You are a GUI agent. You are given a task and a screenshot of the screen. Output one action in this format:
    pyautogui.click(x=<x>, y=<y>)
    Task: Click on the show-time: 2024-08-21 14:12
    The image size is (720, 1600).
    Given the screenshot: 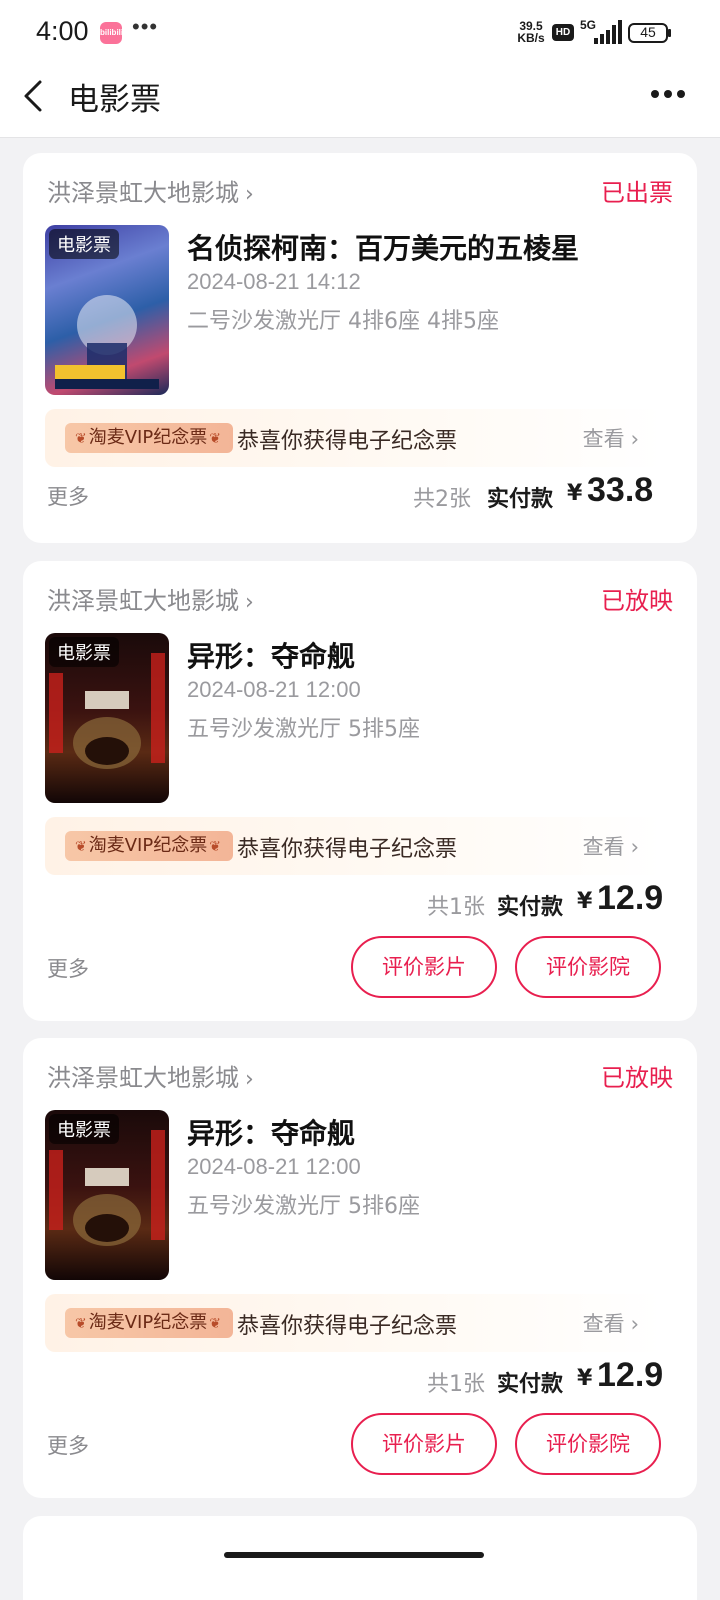 What is the action you would take?
    pyautogui.click(x=274, y=281)
    